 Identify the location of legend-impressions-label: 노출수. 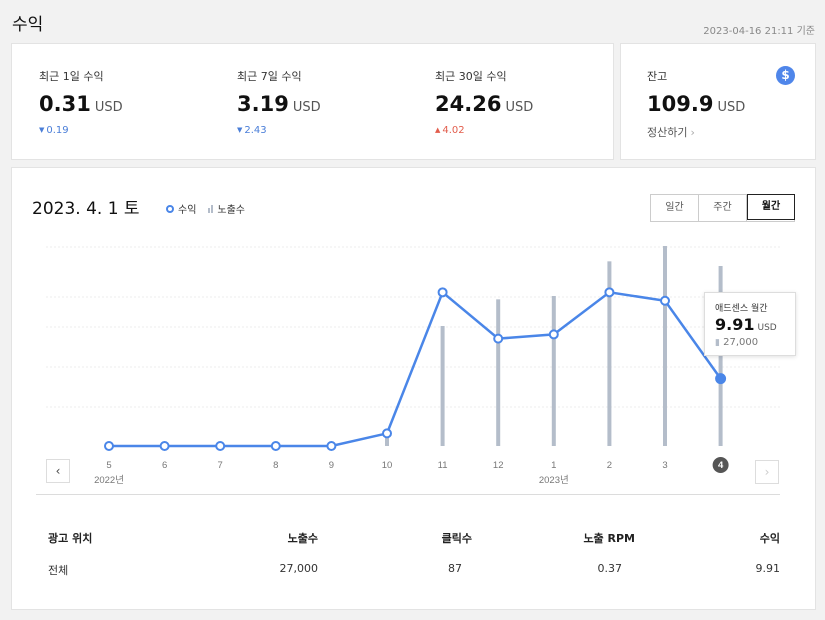
(231, 210).